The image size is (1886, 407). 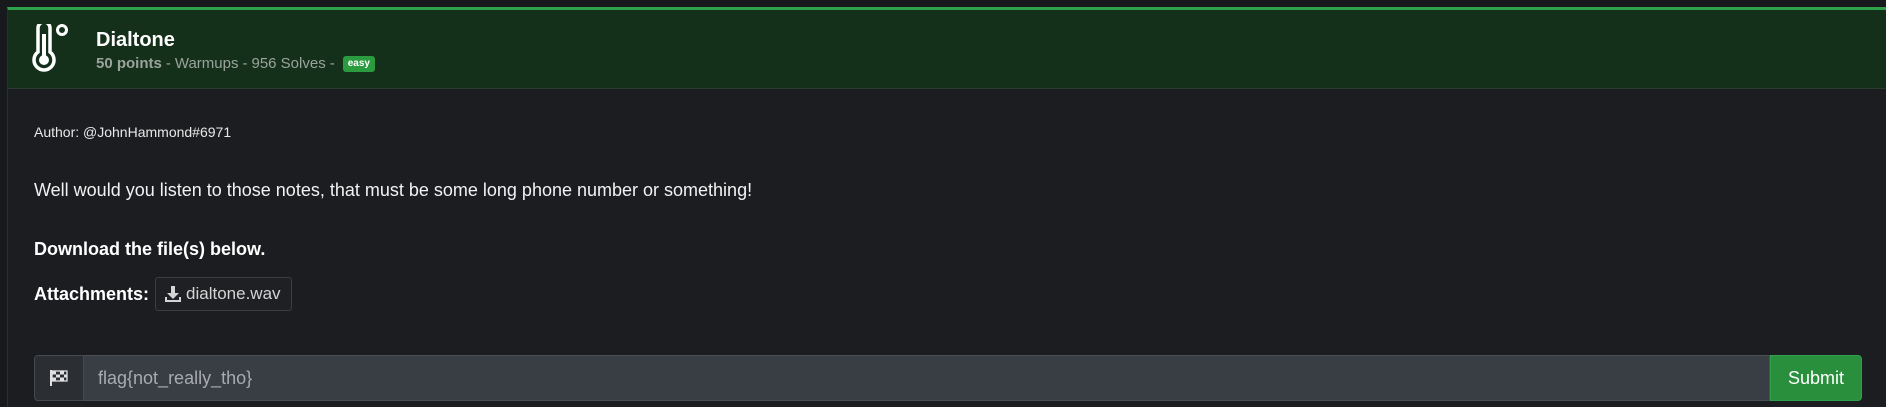 I want to click on checkered-flag-icon, so click(x=59, y=378).